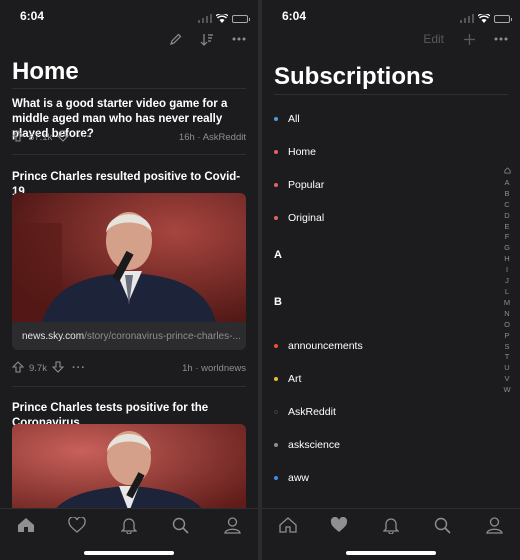 The width and height of the screenshot is (520, 560). I want to click on section-header-a: A, so click(278, 255).